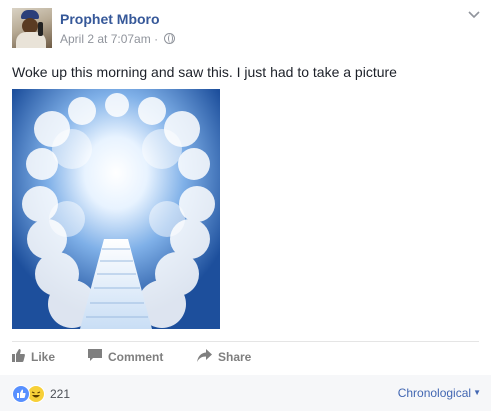 The image size is (491, 411). Describe the element at coordinates (474, 16) in the screenshot. I see `chevron-down-icon` at that location.